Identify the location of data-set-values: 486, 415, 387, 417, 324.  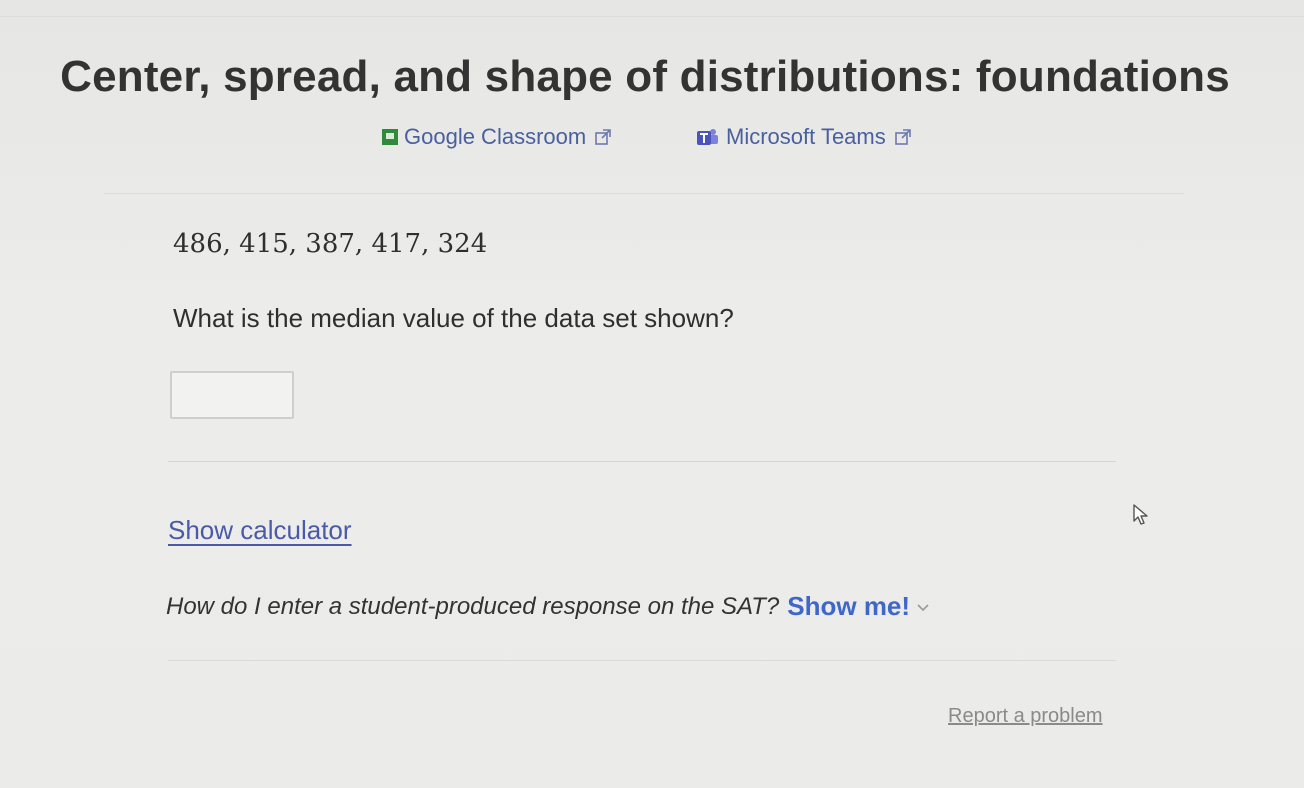
(330, 244).